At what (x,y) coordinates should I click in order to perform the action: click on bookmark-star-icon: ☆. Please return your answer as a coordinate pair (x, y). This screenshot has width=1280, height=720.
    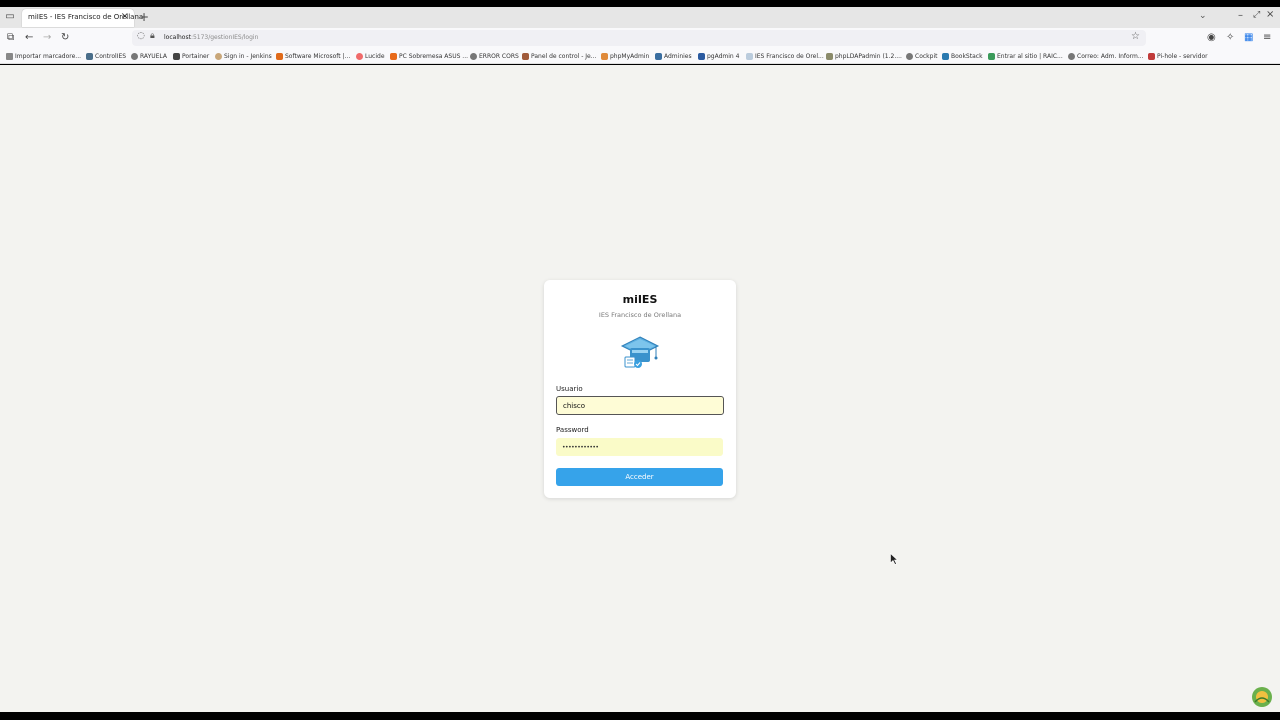
    Looking at the image, I should click on (1135, 36).